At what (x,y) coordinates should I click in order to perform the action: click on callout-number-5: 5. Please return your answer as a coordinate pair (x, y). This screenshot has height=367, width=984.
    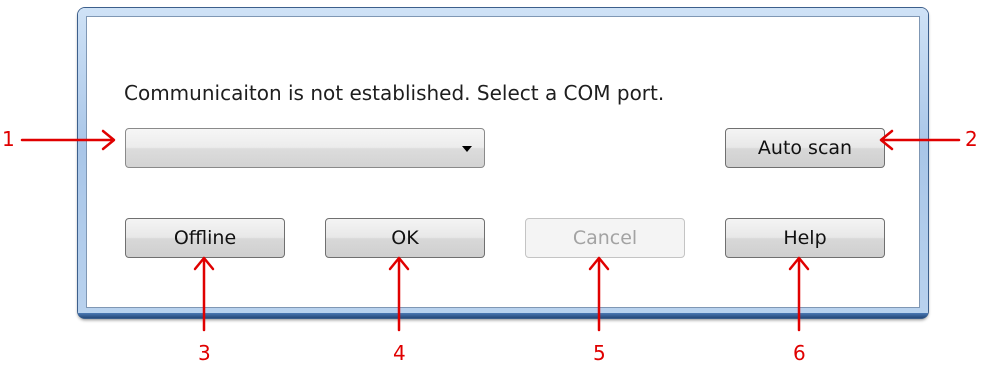
    Looking at the image, I should click on (599, 353).